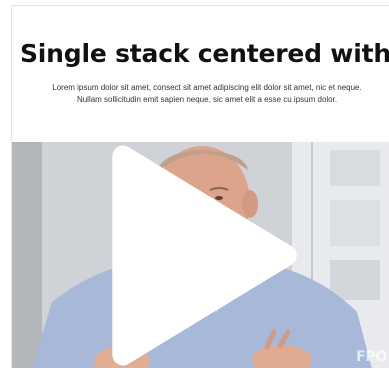  Describe the element at coordinates (204, 53) in the screenshot. I see `section-title: Single stack centered with video` at that location.